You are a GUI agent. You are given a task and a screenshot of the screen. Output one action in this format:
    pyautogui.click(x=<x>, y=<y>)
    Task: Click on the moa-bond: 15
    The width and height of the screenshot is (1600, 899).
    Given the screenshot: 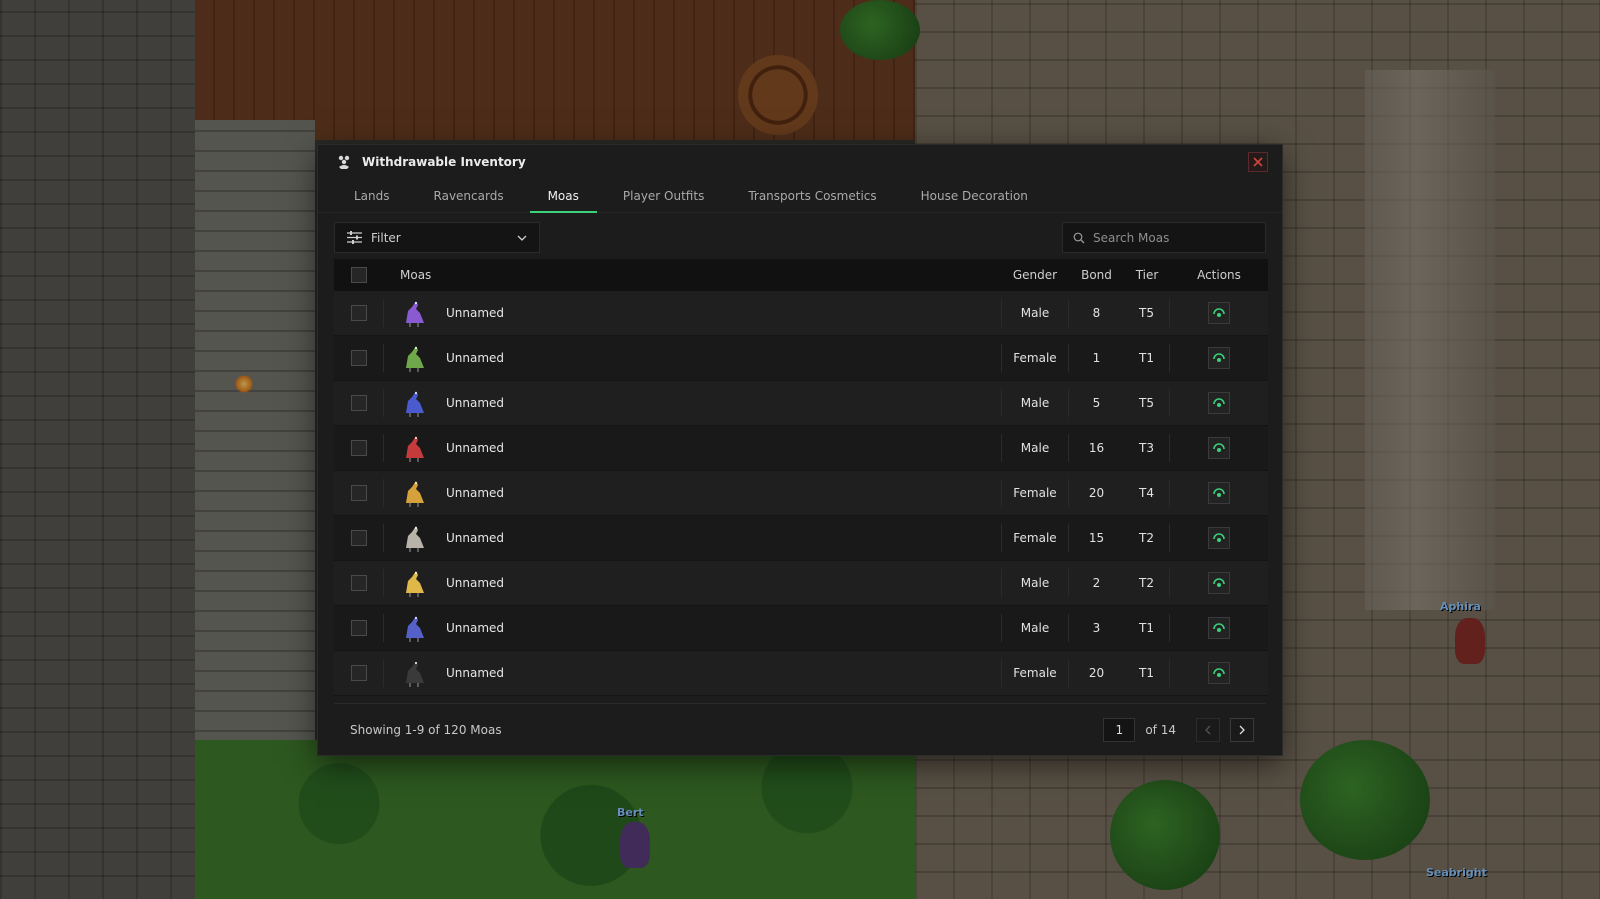 What is the action you would take?
    pyautogui.click(x=1096, y=538)
    